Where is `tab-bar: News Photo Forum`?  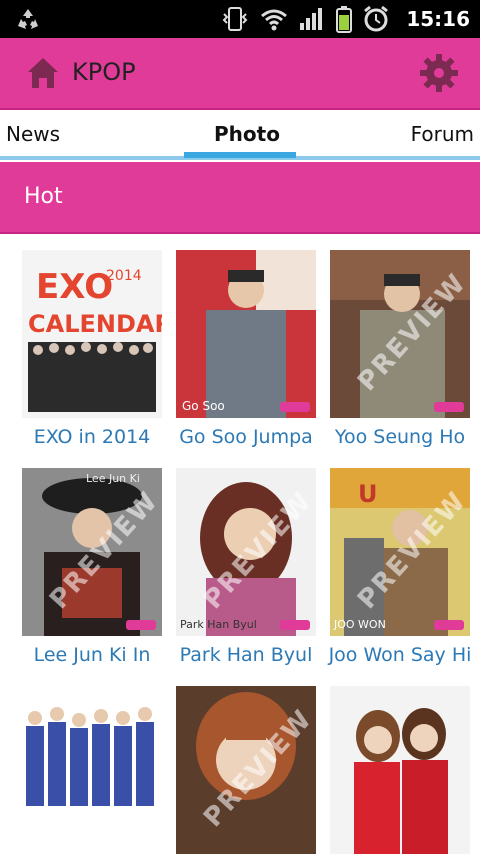
tab-bar: News Photo Forum is located at coordinates (240, 135).